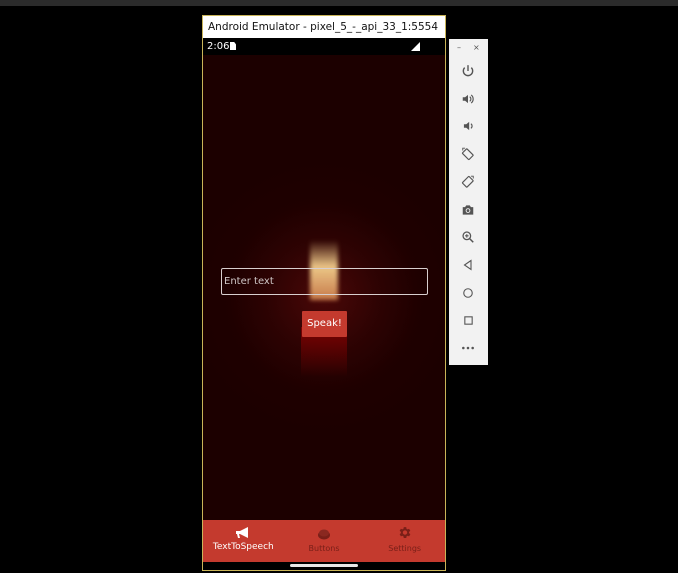 This screenshot has height=573, width=678. Describe the element at coordinates (243, 541) in the screenshot. I see `nav-item-texttospeech: TextToSpeech` at that location.